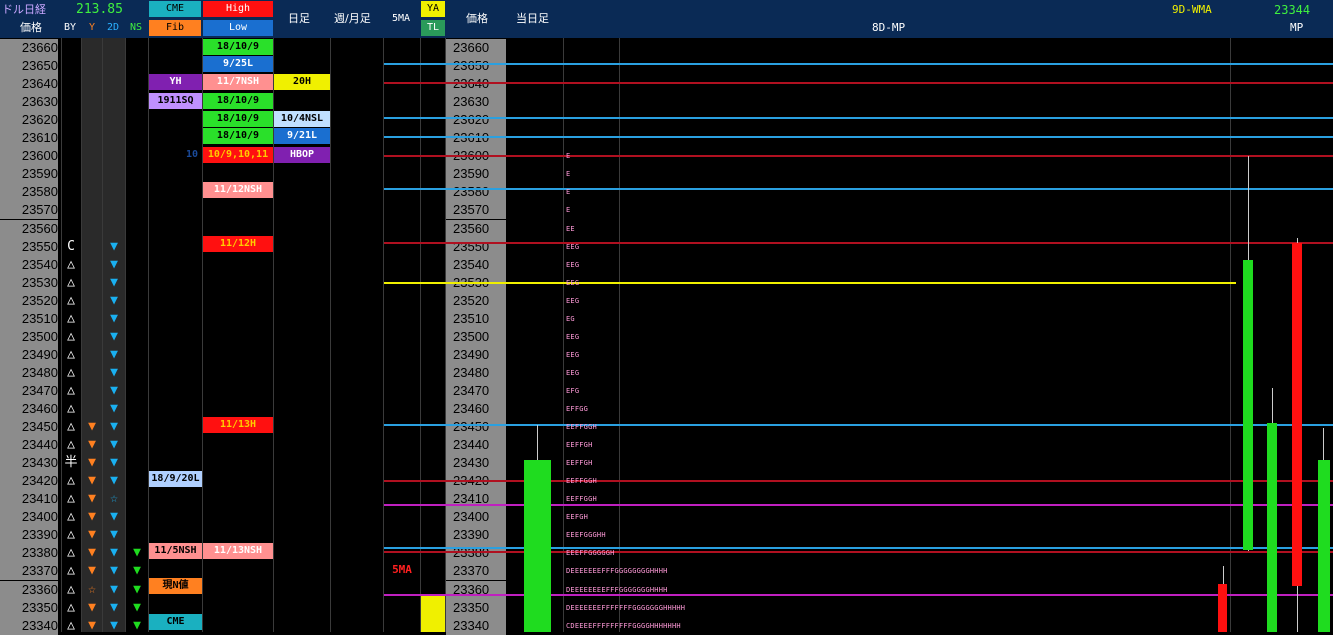  What do you see at coordinates (238, 64) in the screenshot?
I see `hl-cell-2: 9/25L` at bounding box center [238, 64].